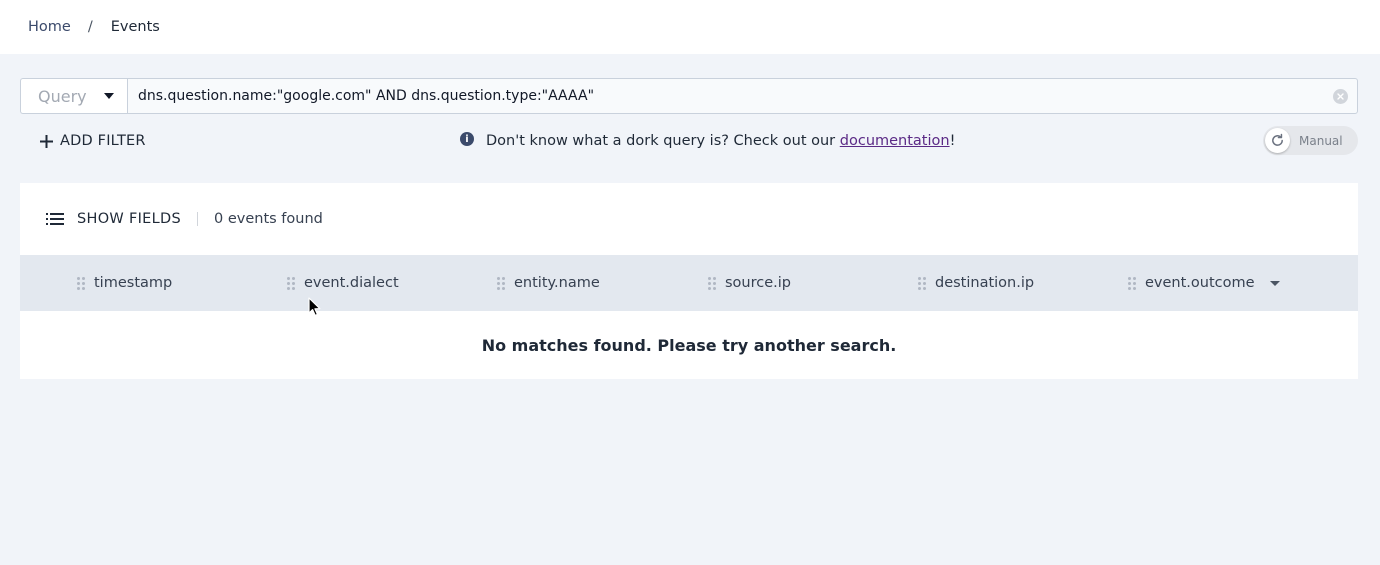 This screenshot has height=565, width=1380. What do you see at coordinates (952, 141) in the screenshot?
I see `hint-text-after: !` at bounding box center [952, 141].